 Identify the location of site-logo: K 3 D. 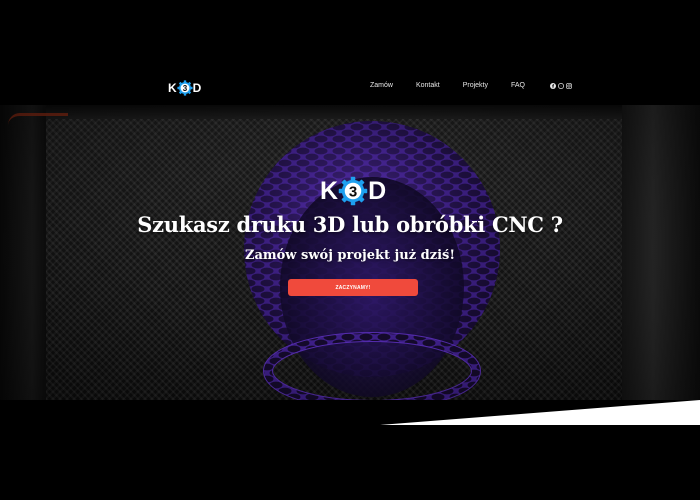
(184, 88).